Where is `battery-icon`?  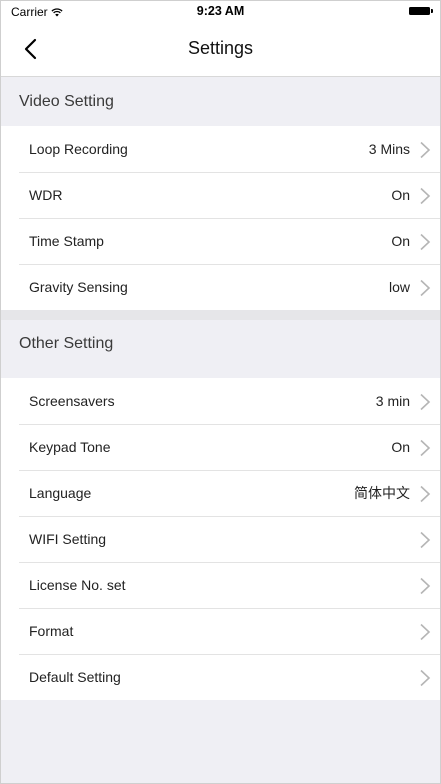
battery-icon is located at coordinates (421, 11).